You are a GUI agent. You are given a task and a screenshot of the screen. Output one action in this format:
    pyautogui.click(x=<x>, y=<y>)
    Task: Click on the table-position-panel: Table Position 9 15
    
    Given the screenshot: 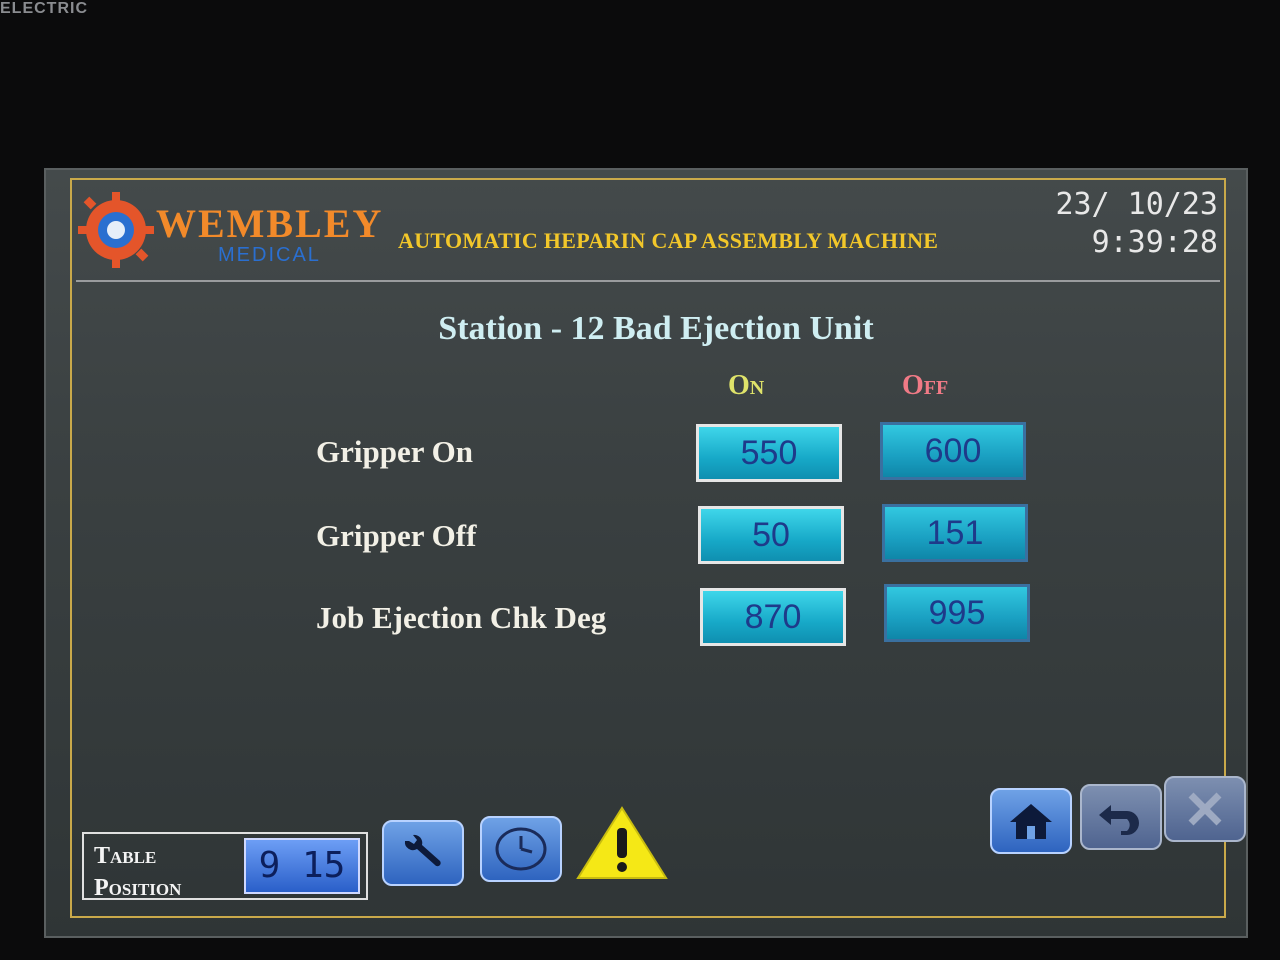 What is the action you would take?
    pyautogui.click(x=225, y=866)
    